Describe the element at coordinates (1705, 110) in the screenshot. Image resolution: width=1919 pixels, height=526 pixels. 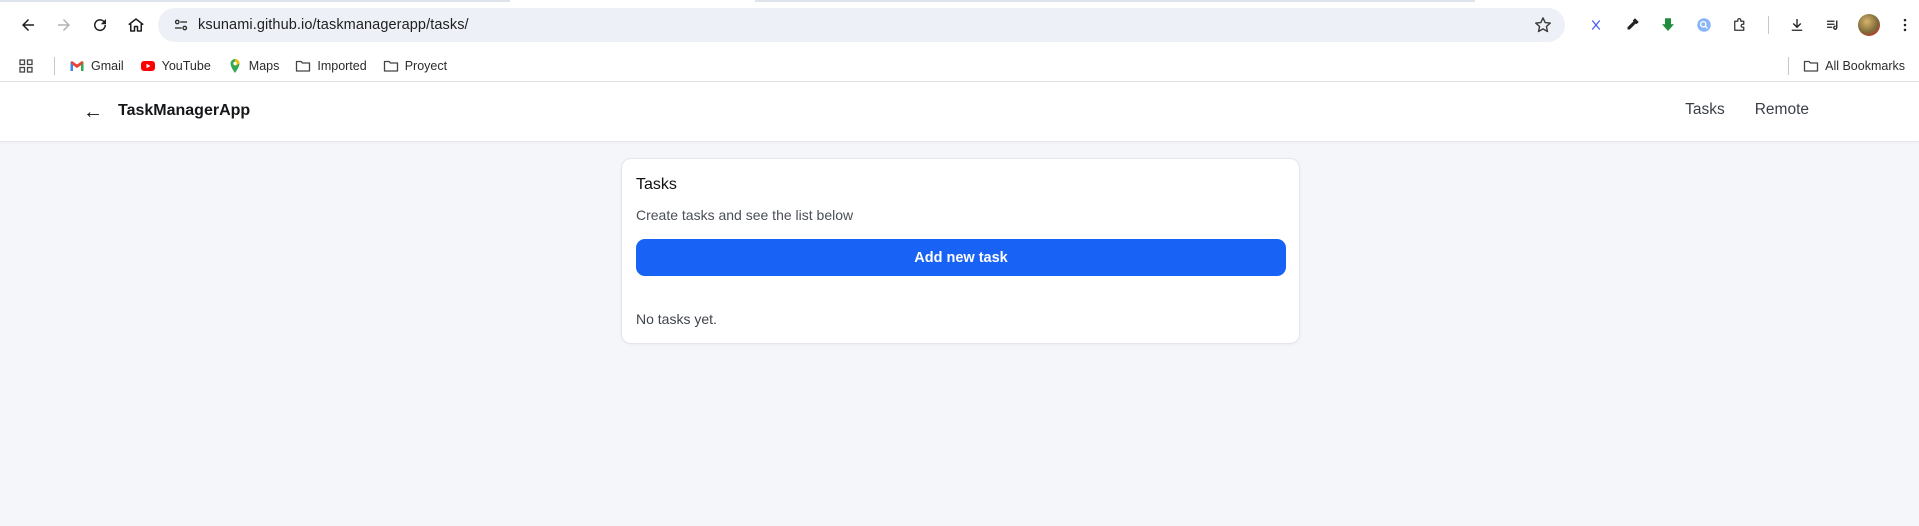
I see `nav-link-tasks: Tasks` at that location.